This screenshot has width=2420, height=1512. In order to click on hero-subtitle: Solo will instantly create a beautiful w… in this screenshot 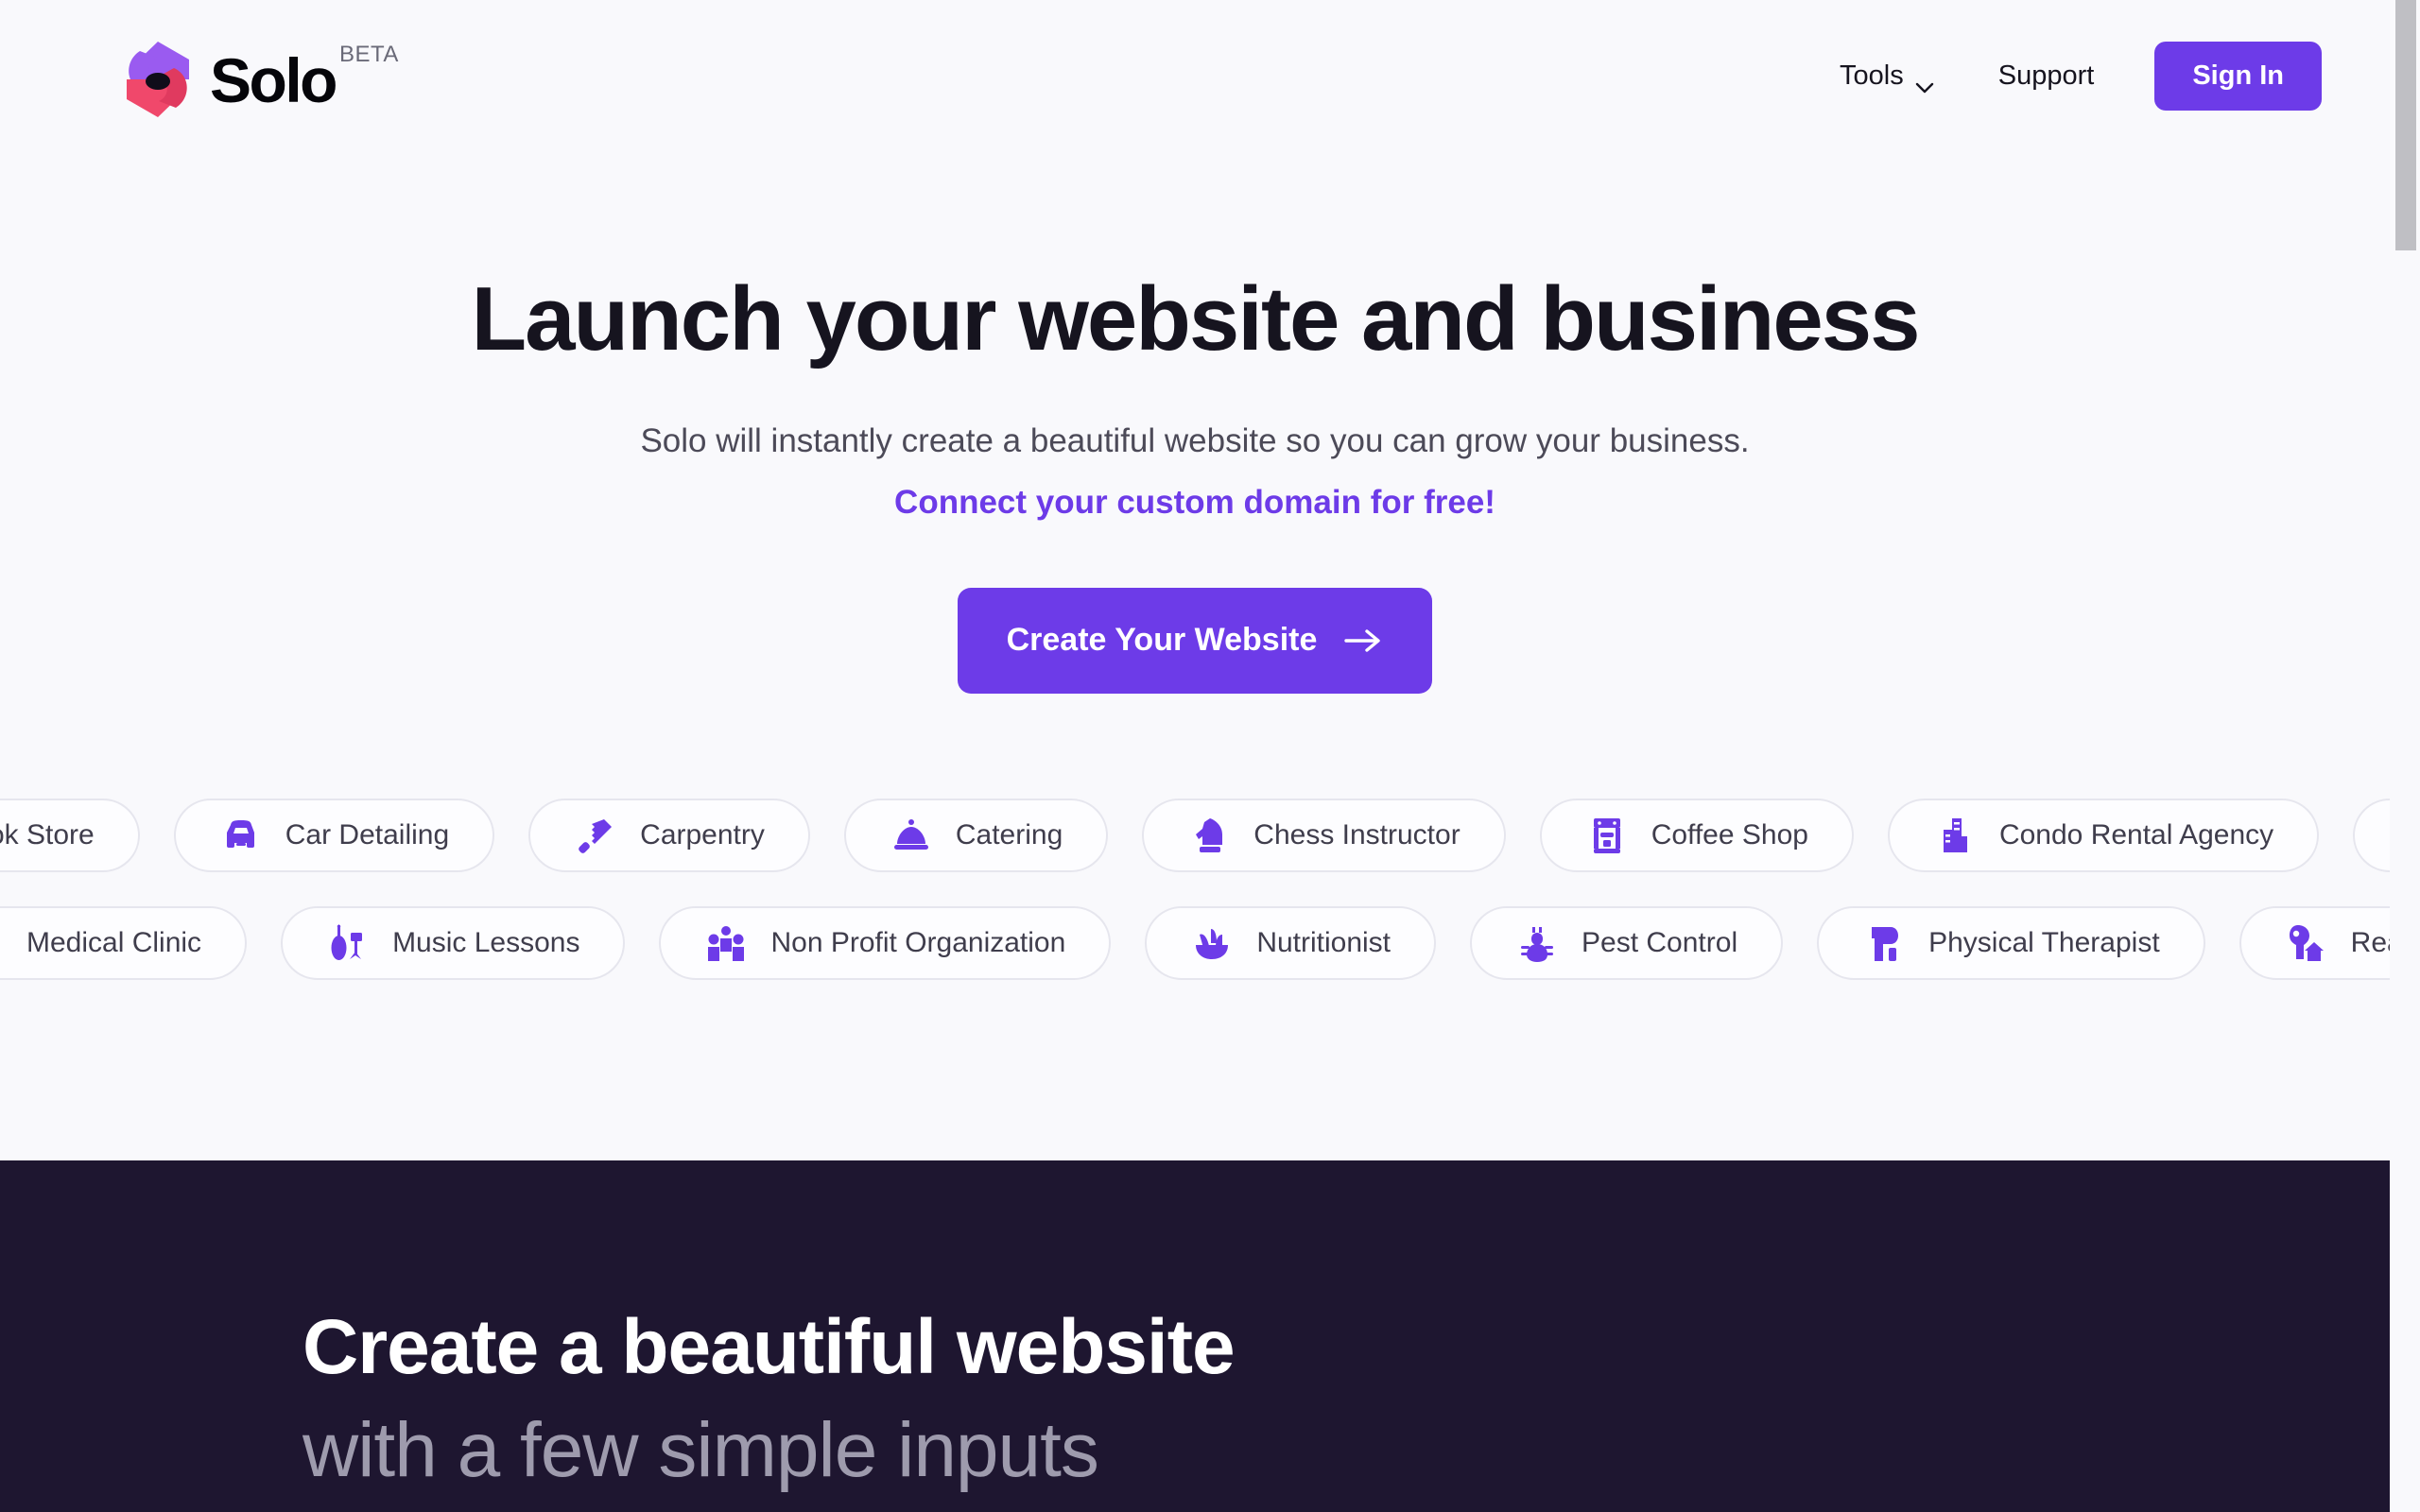, I will do `click(1195, 440)`.